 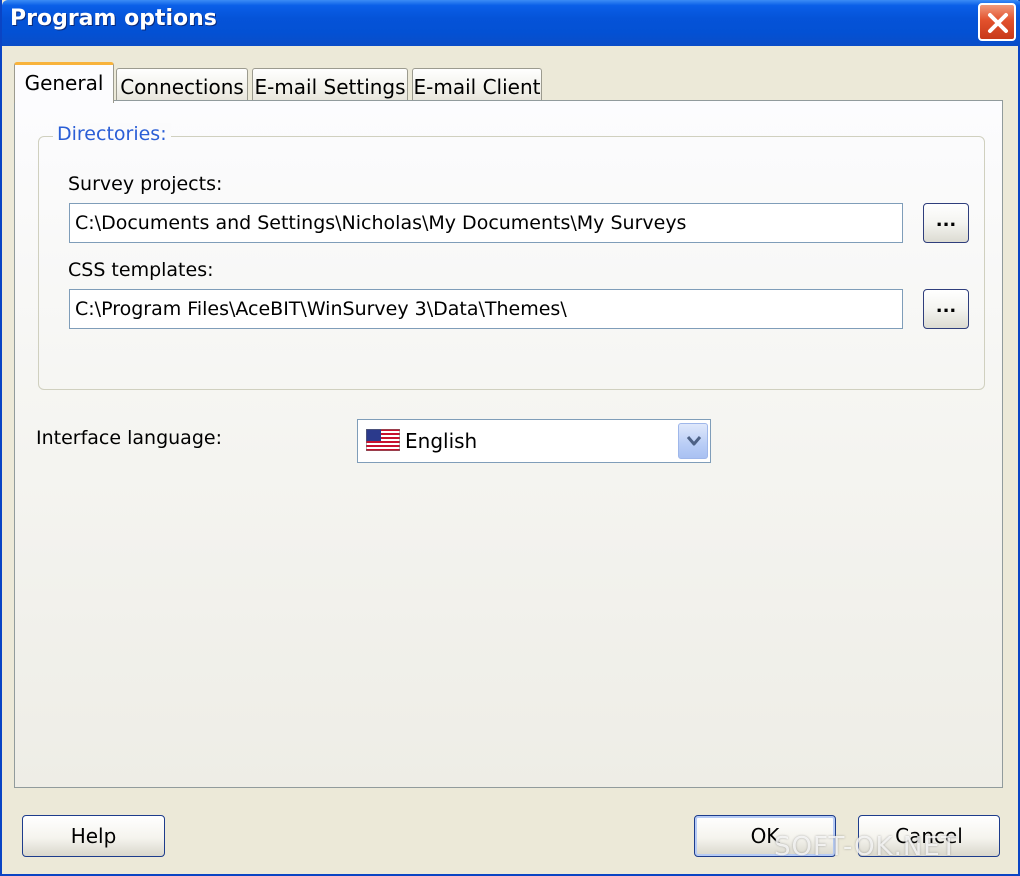 I want to click on help-button: Help, so click(x=93, y=836).